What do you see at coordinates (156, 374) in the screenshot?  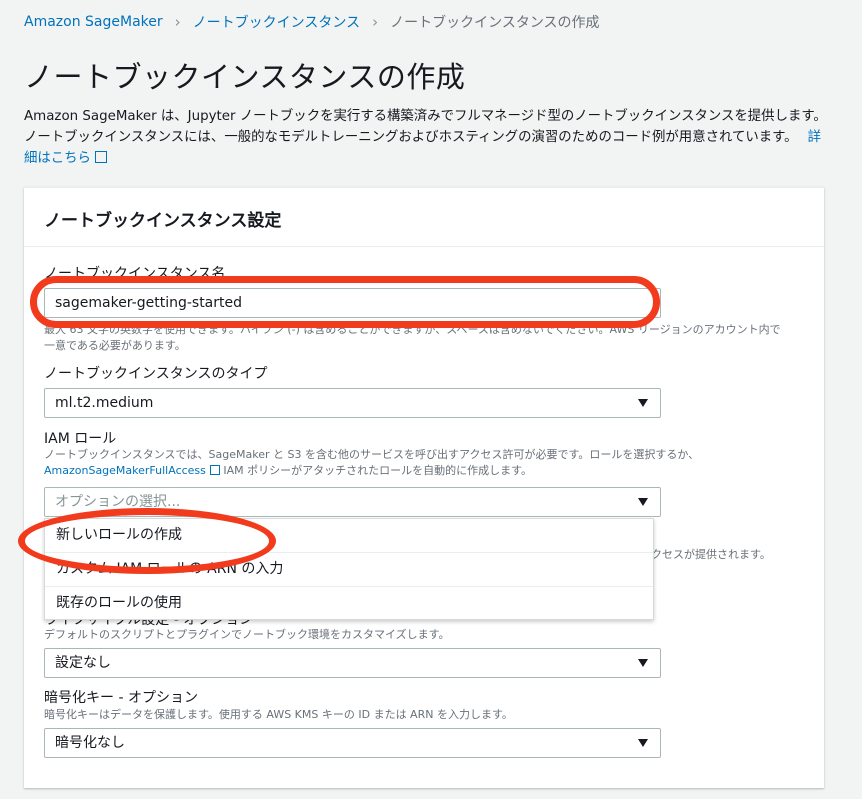 I see `instance-type-label: ノートブックインスタンスのタイプ` at bounding box center [156, 374].